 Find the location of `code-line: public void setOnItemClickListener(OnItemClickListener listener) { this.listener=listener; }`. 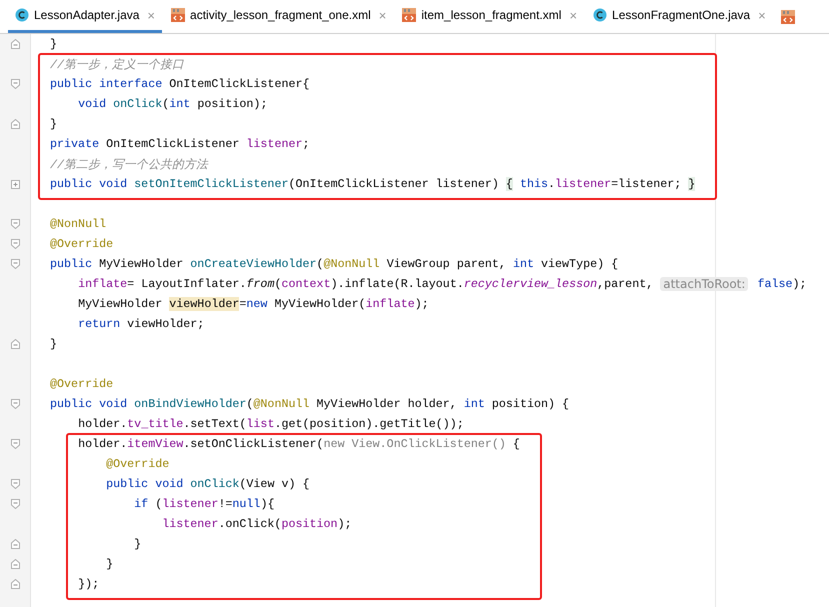

code-line: public void setOnItemClickListener(OnItemClickListener listener) { this.listener=listener; } is located at coordinates (373, 184).